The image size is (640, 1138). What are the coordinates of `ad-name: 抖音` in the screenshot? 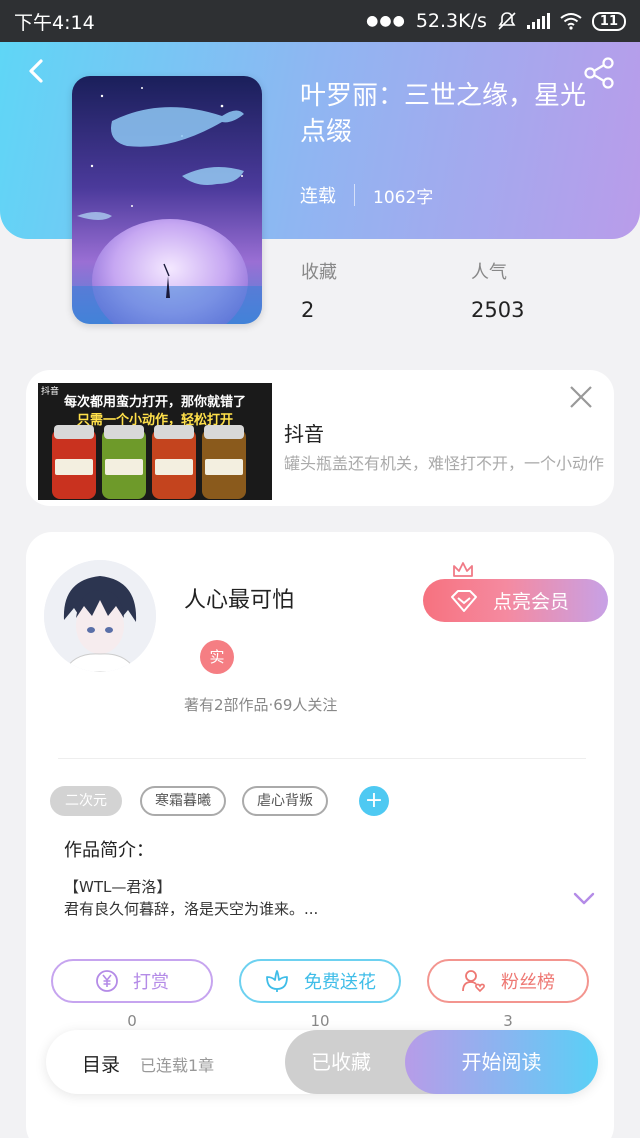 It's located at (304, 434).